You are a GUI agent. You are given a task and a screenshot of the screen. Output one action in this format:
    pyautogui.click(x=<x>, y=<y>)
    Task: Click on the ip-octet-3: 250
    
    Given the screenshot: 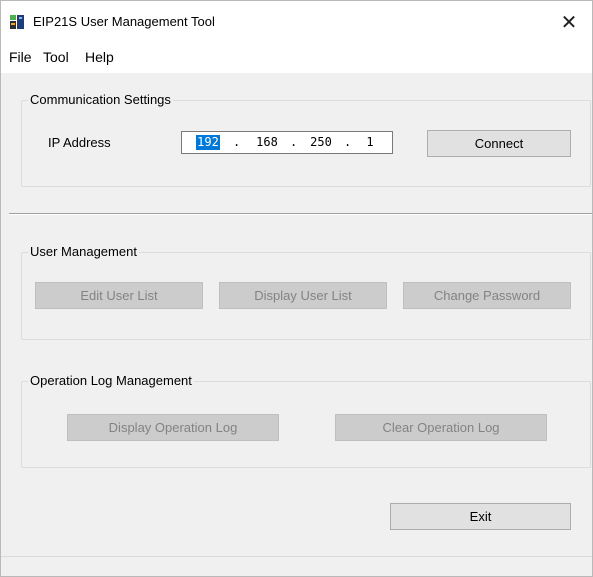 What is the action you would take?
    pyautogui.click(x=321, y=142)
    